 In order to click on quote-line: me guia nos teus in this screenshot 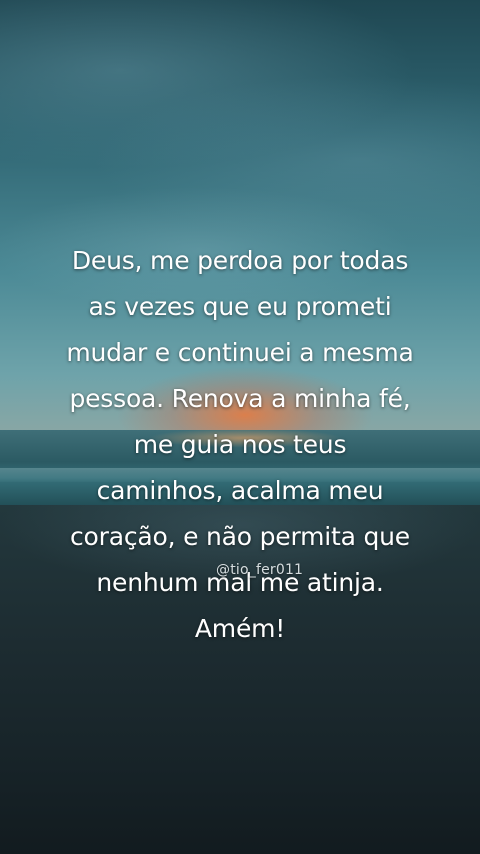, I will do `click(240, 444)`.